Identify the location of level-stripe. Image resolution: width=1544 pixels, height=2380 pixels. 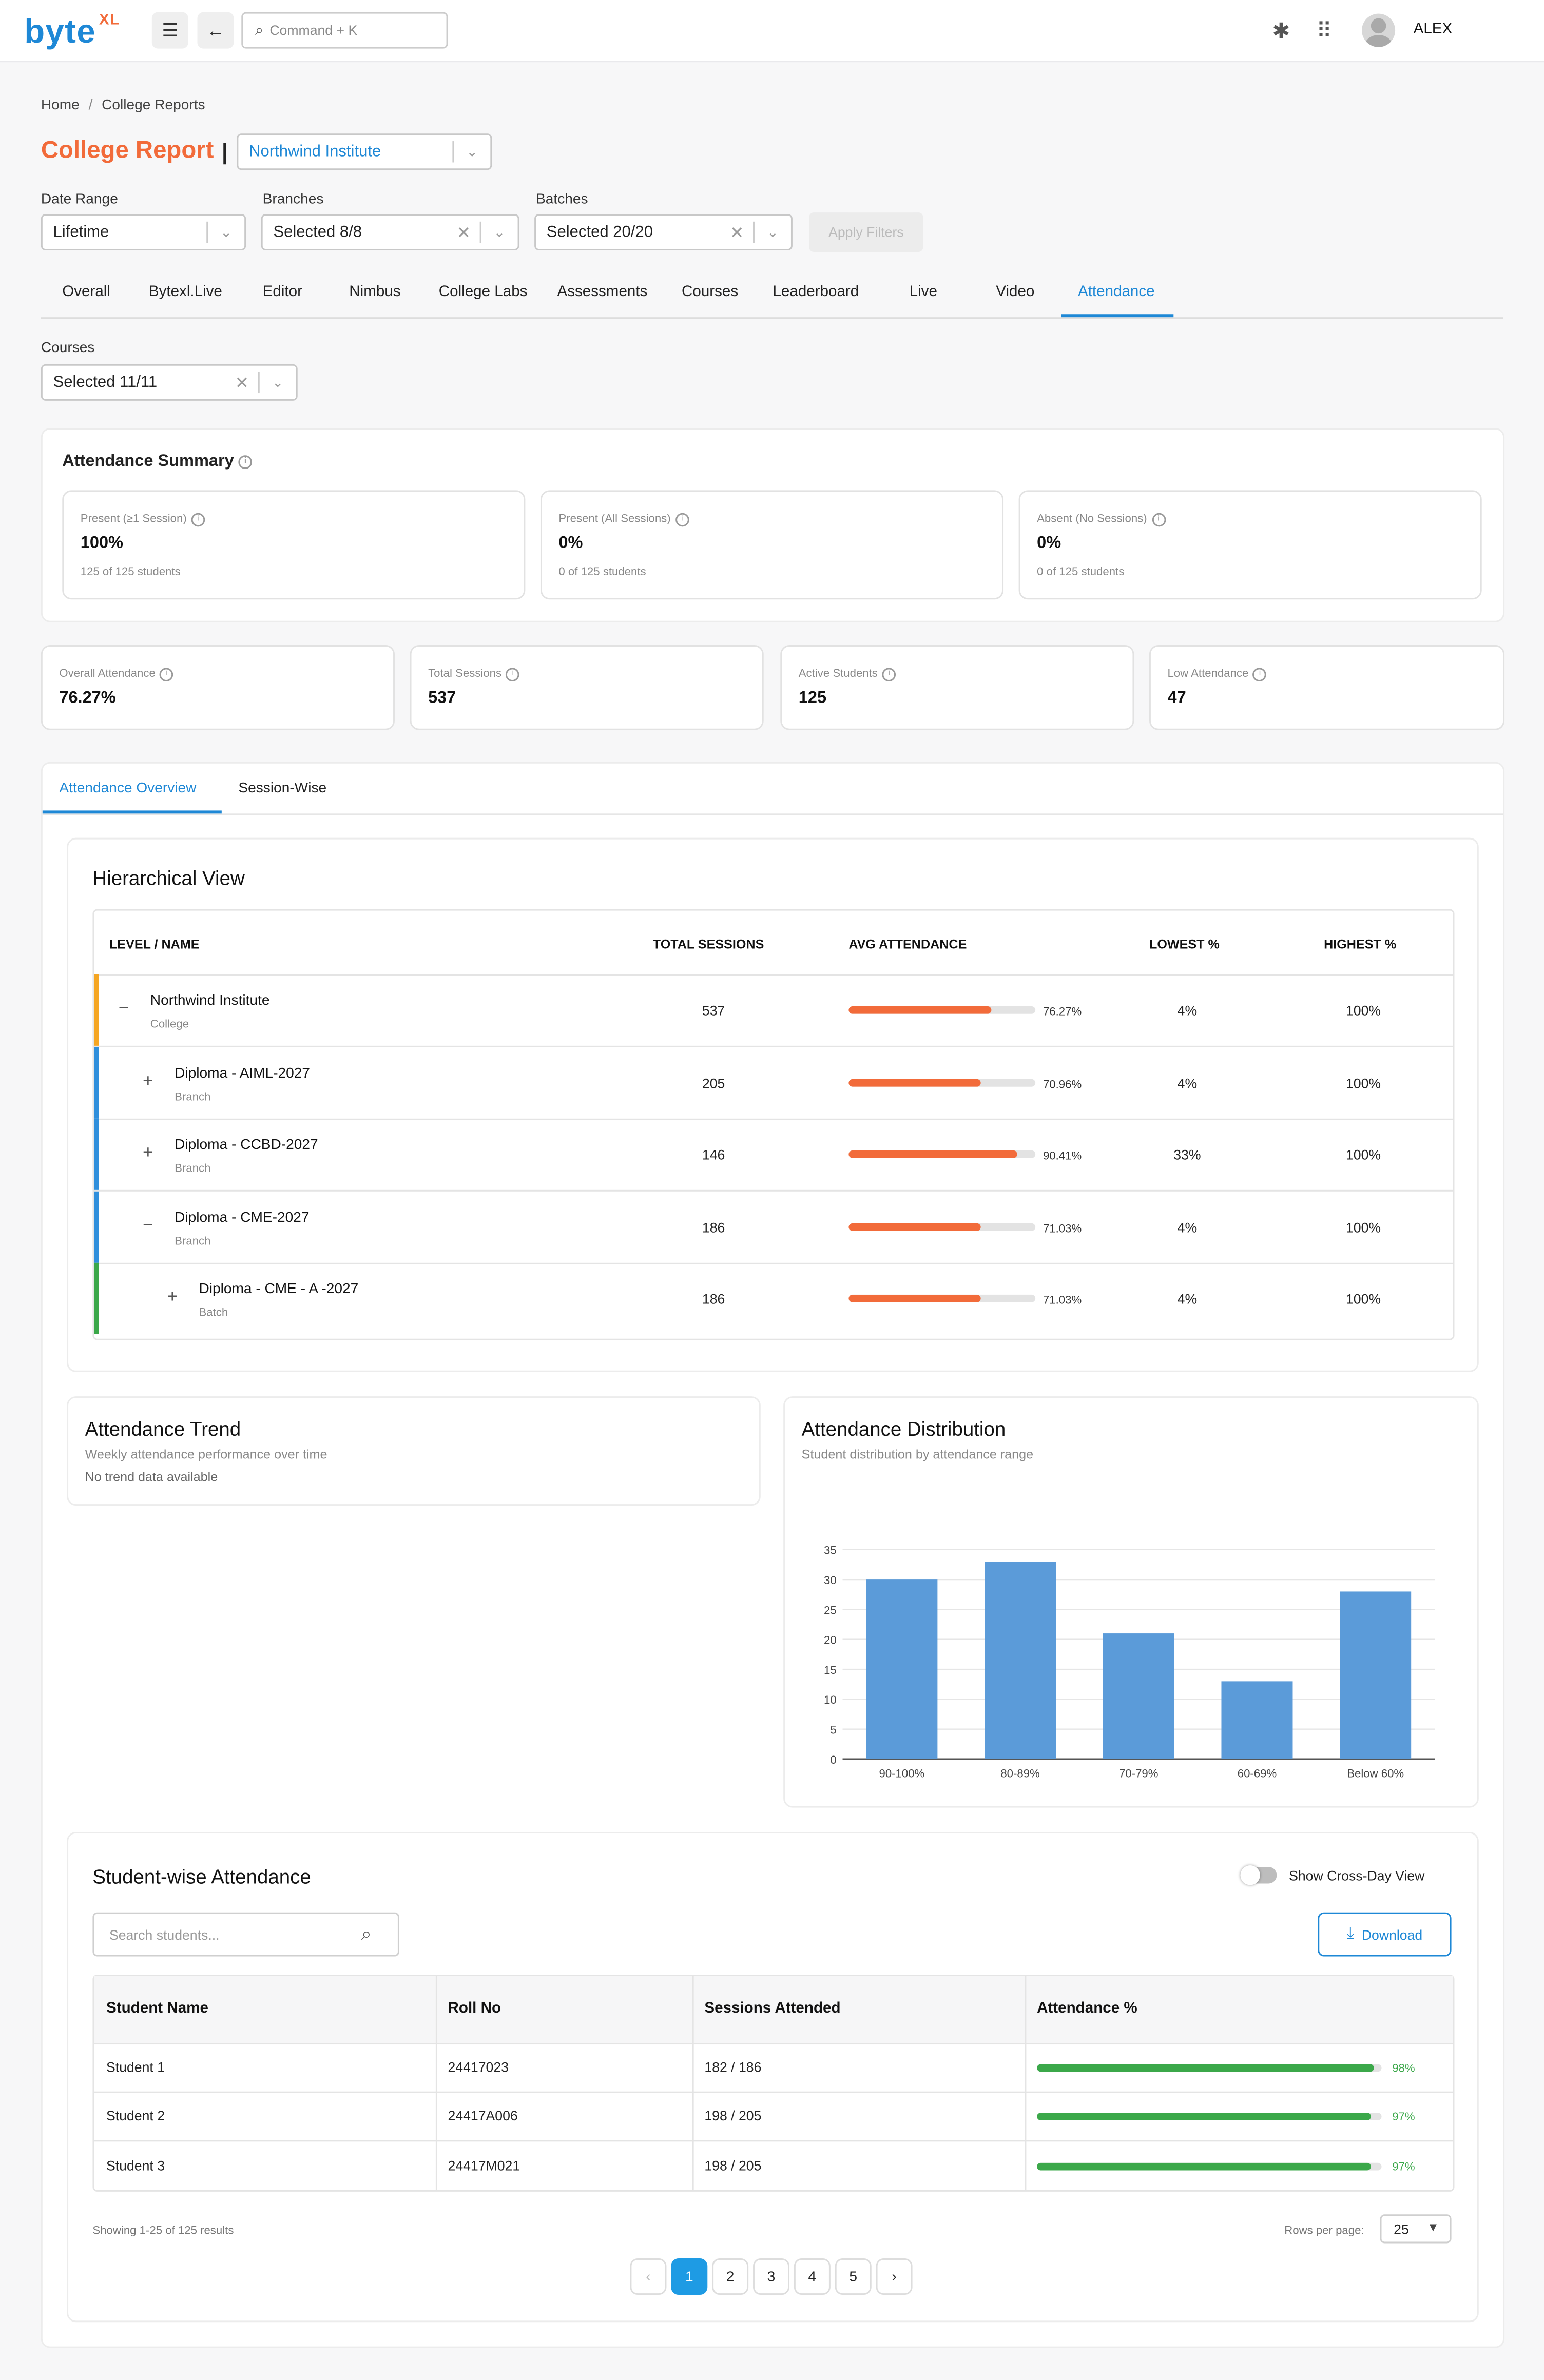
(96, 1154).